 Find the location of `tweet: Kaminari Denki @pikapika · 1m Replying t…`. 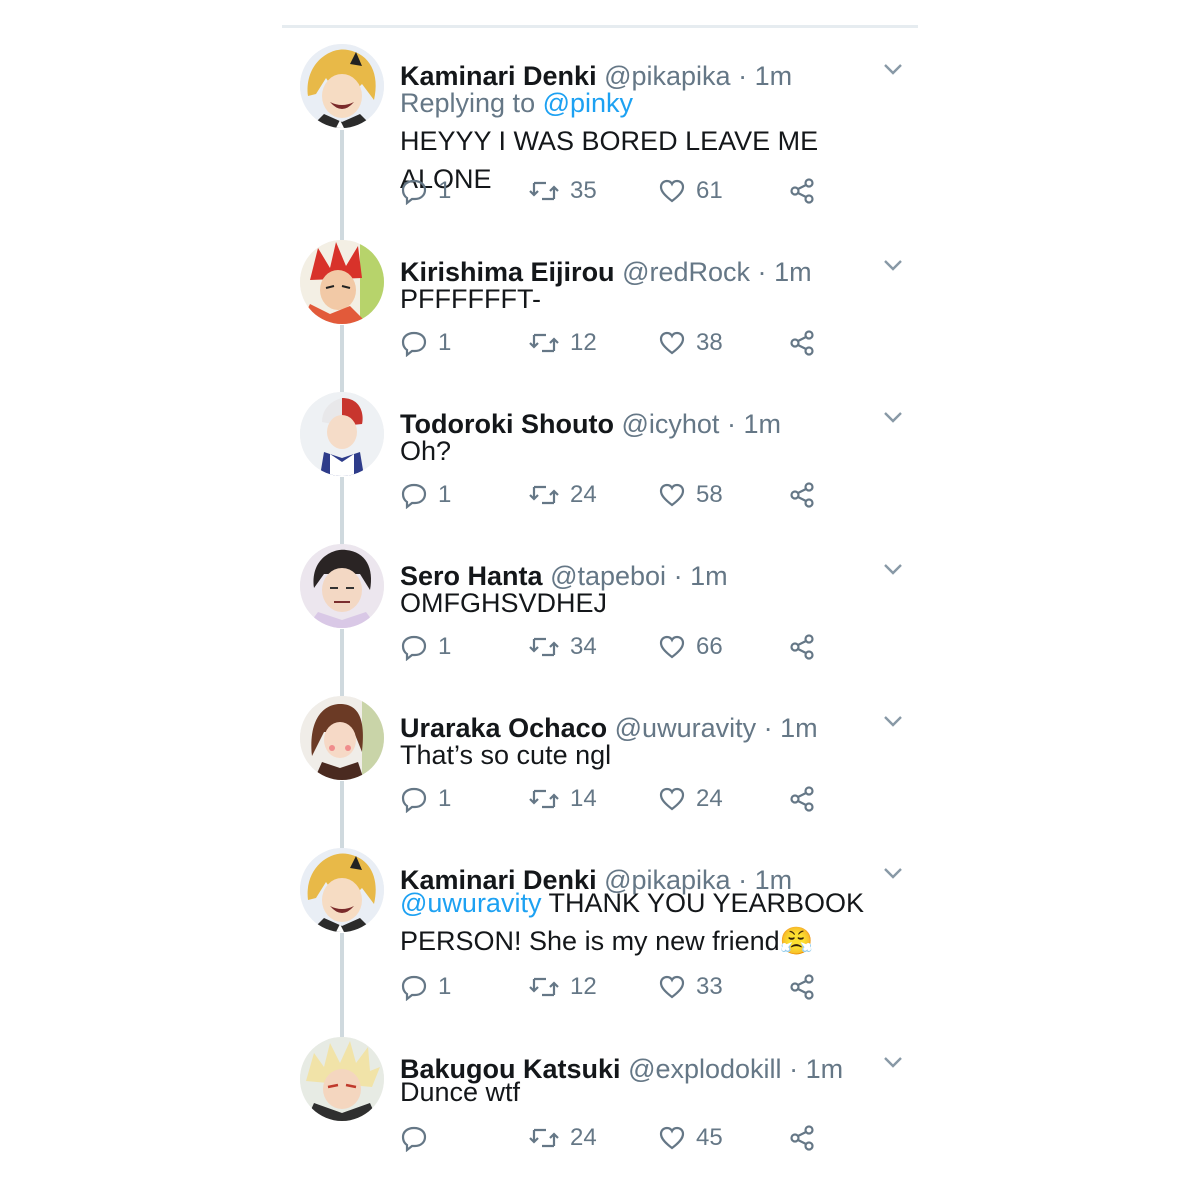

tweet: Kaminari Denki @pikapika · 1m Replying t… is located at coordinates (600, 134).